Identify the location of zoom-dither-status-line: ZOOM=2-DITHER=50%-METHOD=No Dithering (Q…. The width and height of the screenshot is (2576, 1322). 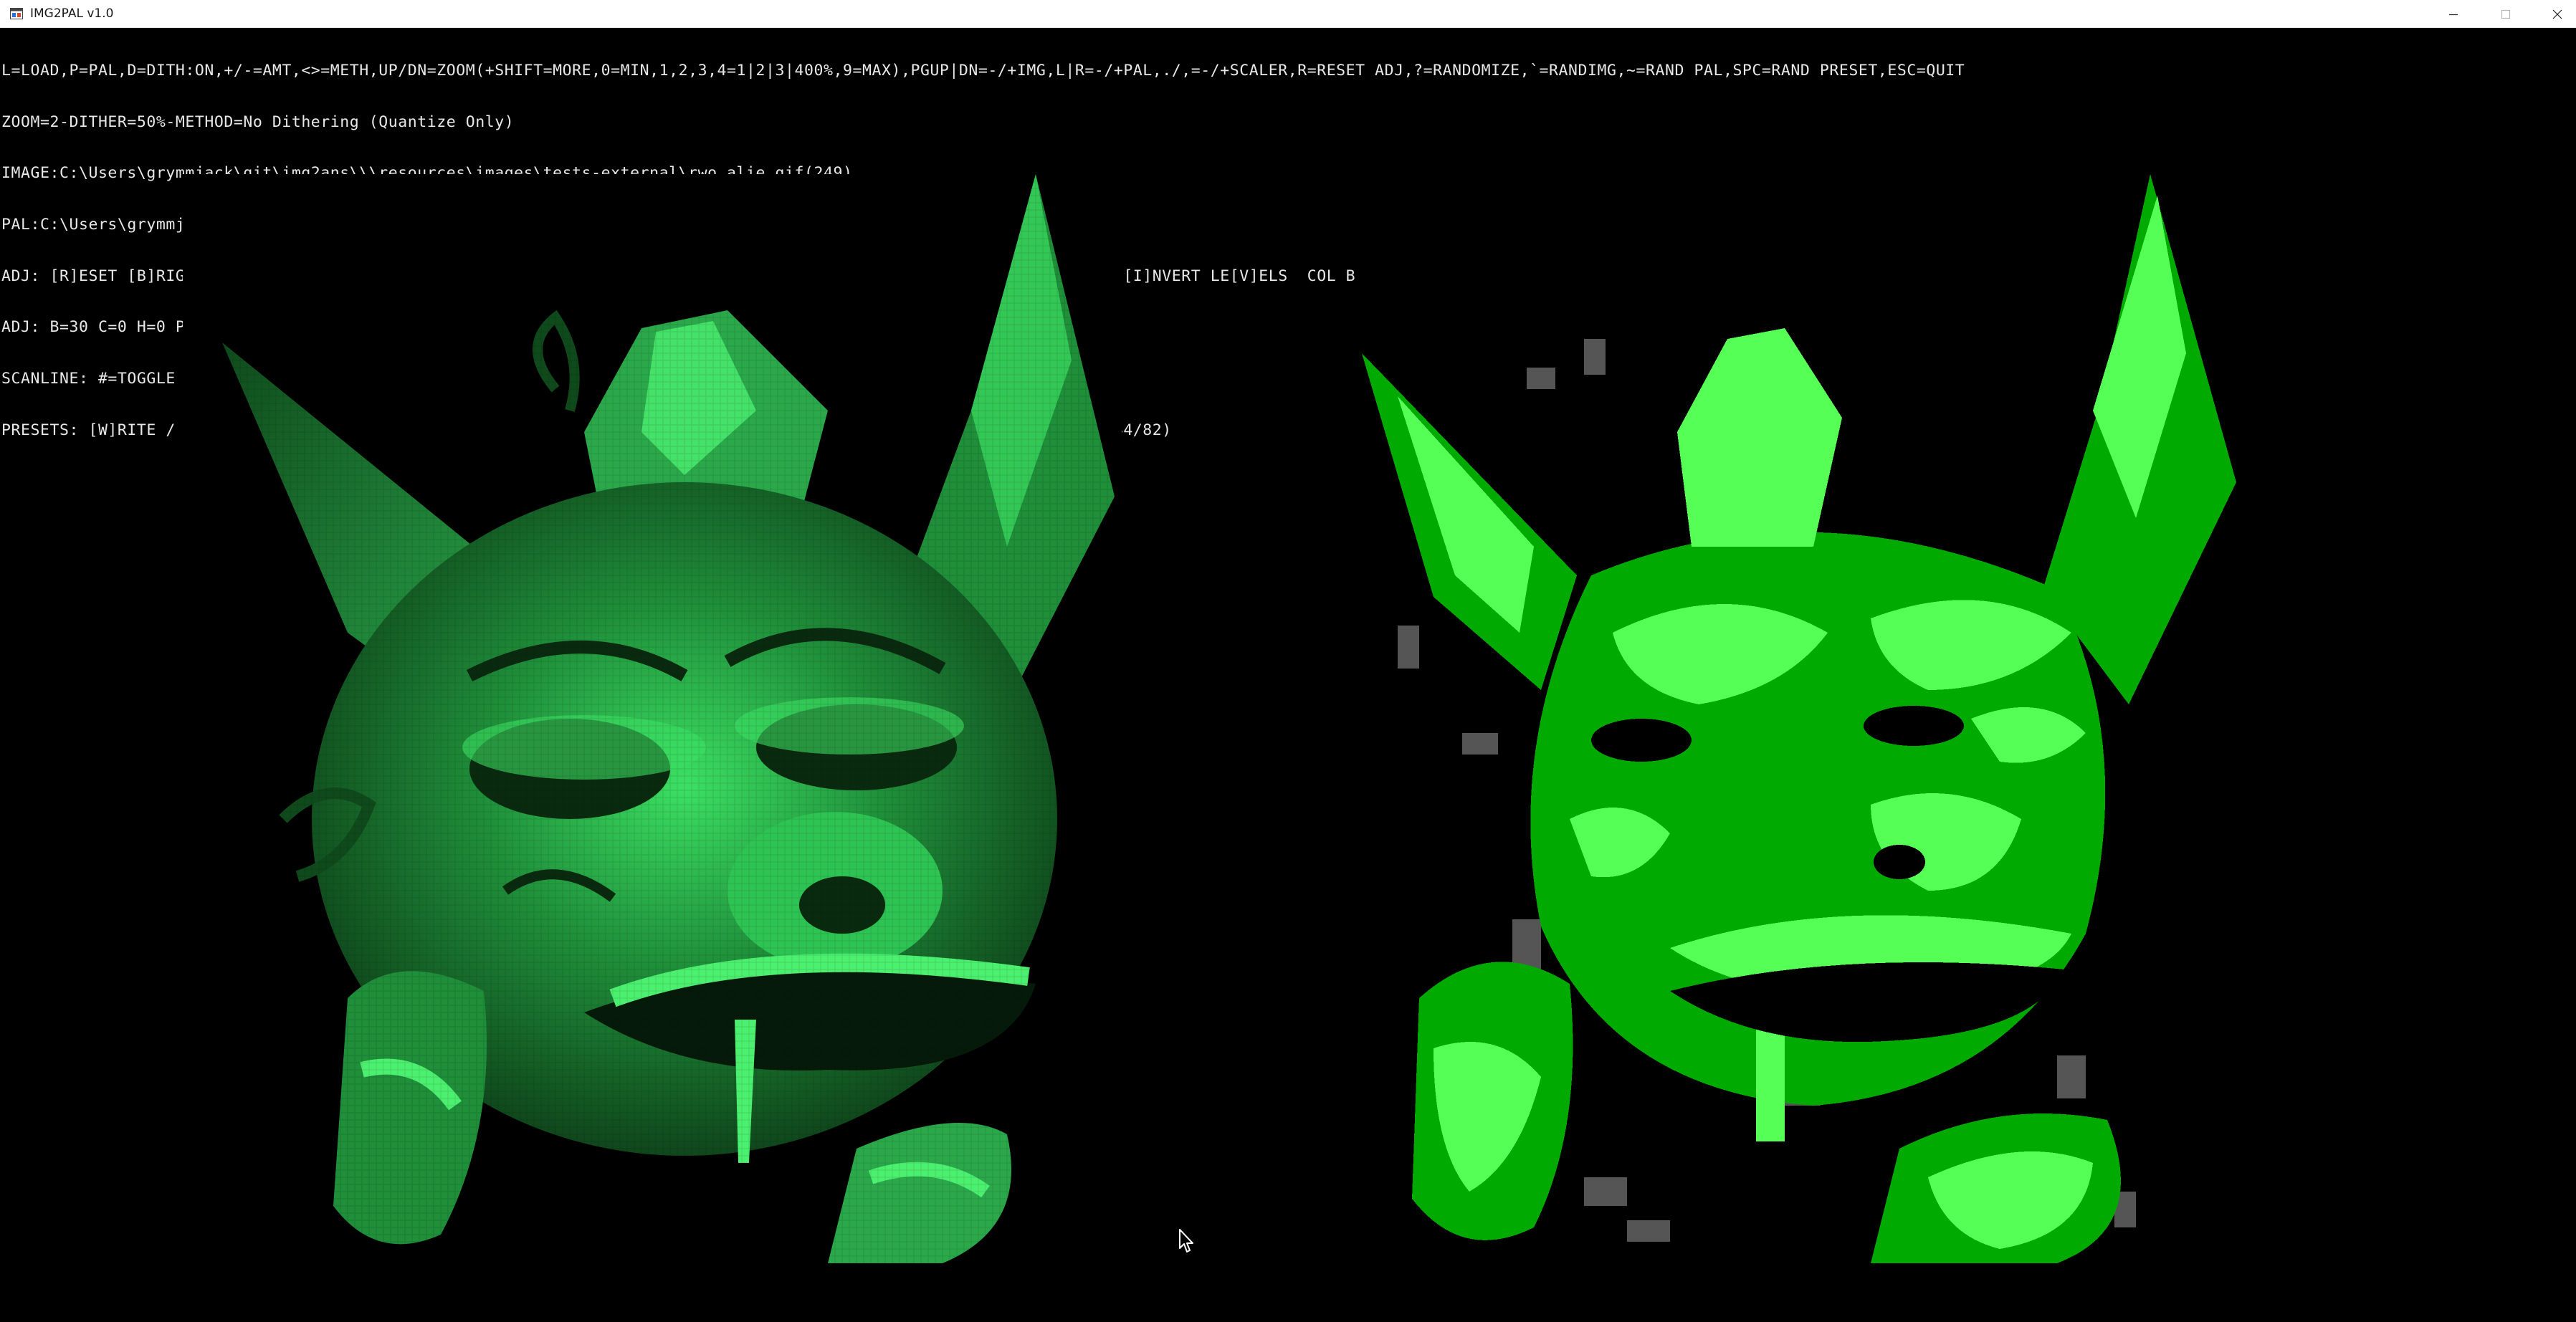
(258, 122).